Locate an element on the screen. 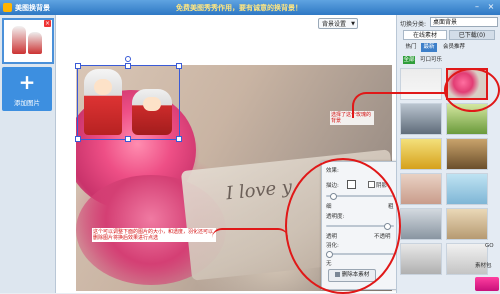 Image resolution: width=500 pixels, height=294 pixels. white-hair-character is located at coordinates (103, 102).